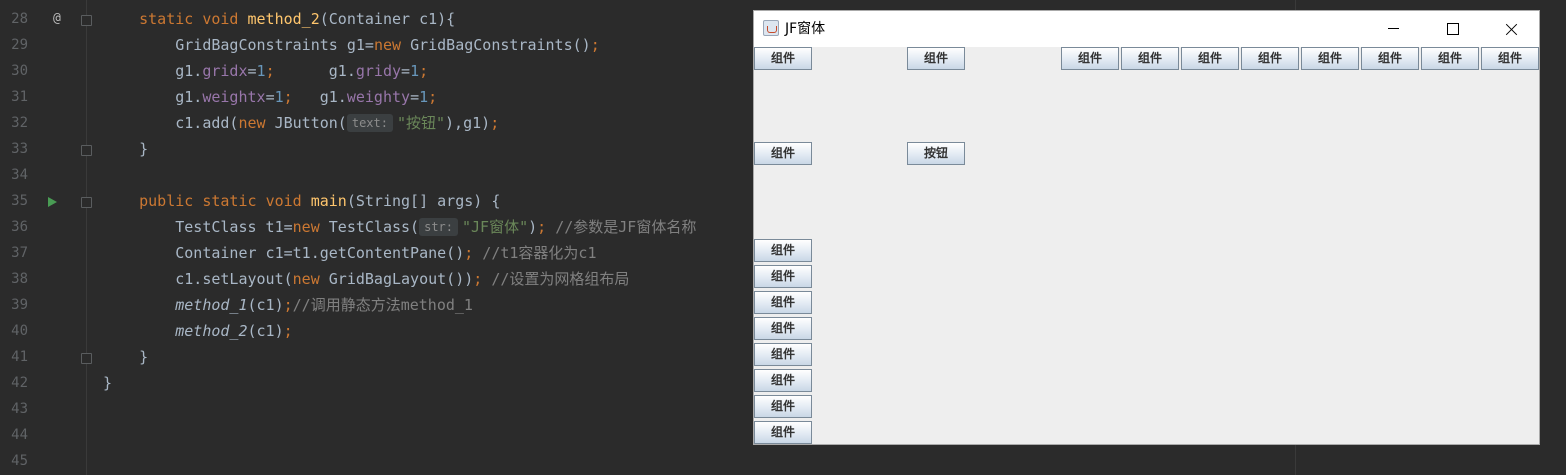  Describe the element at coordinates (270, 97) in the screenshot. I see `code-line: g1.weightx=1; g1.weighty=1;` at that location.